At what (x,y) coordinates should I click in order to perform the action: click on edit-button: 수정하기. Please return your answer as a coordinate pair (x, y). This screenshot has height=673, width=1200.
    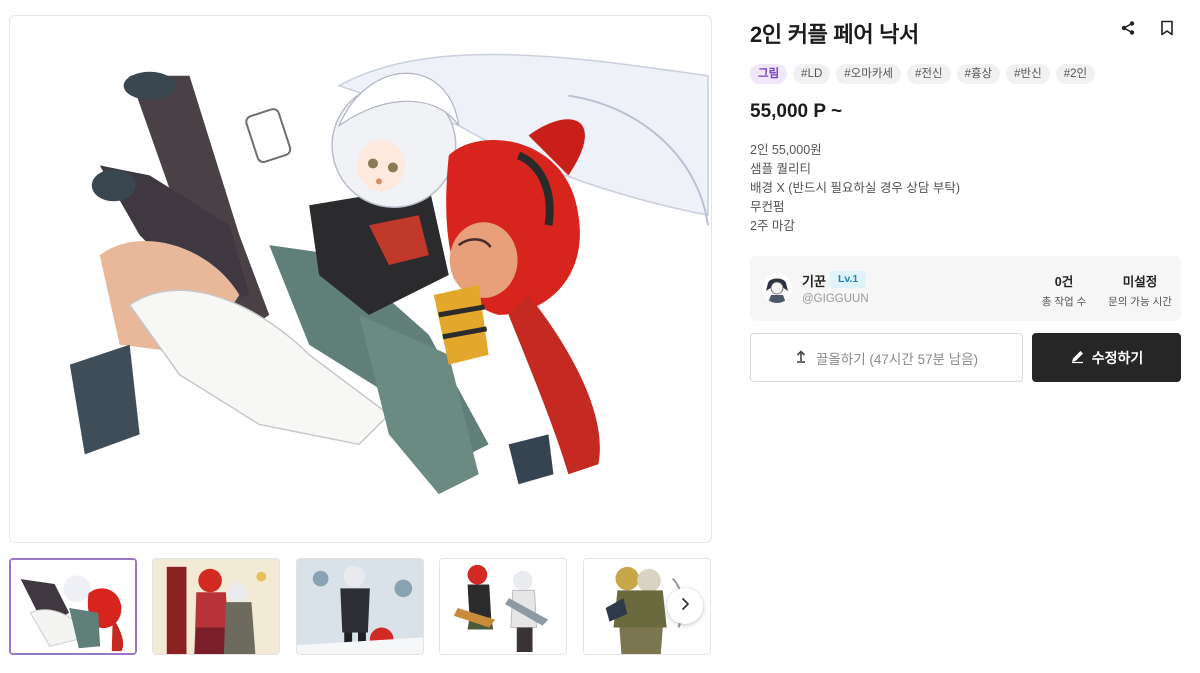
    Looking at the image, I should click on (1106, 357).